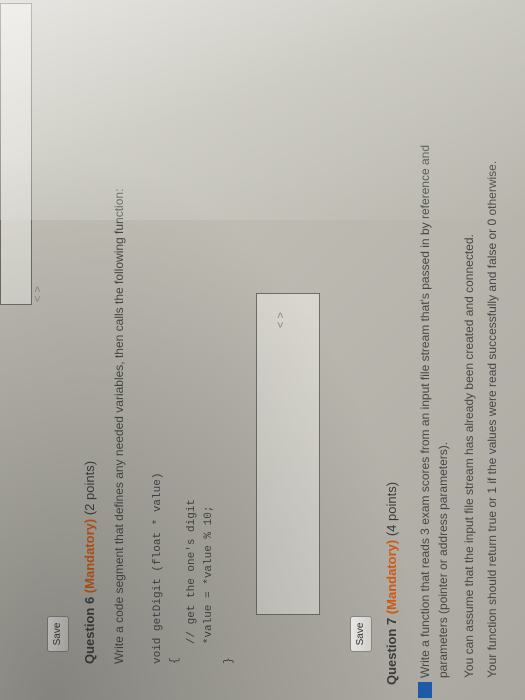  Describe the element at coordinates (192, 581) in the screenshot. I see `q6-code-line-3: // get the one's digit` at that location.